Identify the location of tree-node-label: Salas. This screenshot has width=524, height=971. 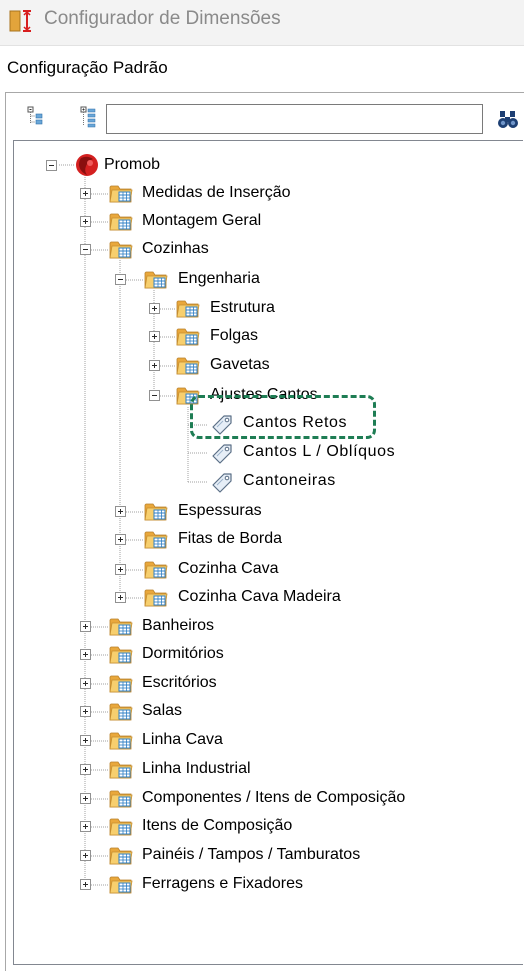
(162, 710).